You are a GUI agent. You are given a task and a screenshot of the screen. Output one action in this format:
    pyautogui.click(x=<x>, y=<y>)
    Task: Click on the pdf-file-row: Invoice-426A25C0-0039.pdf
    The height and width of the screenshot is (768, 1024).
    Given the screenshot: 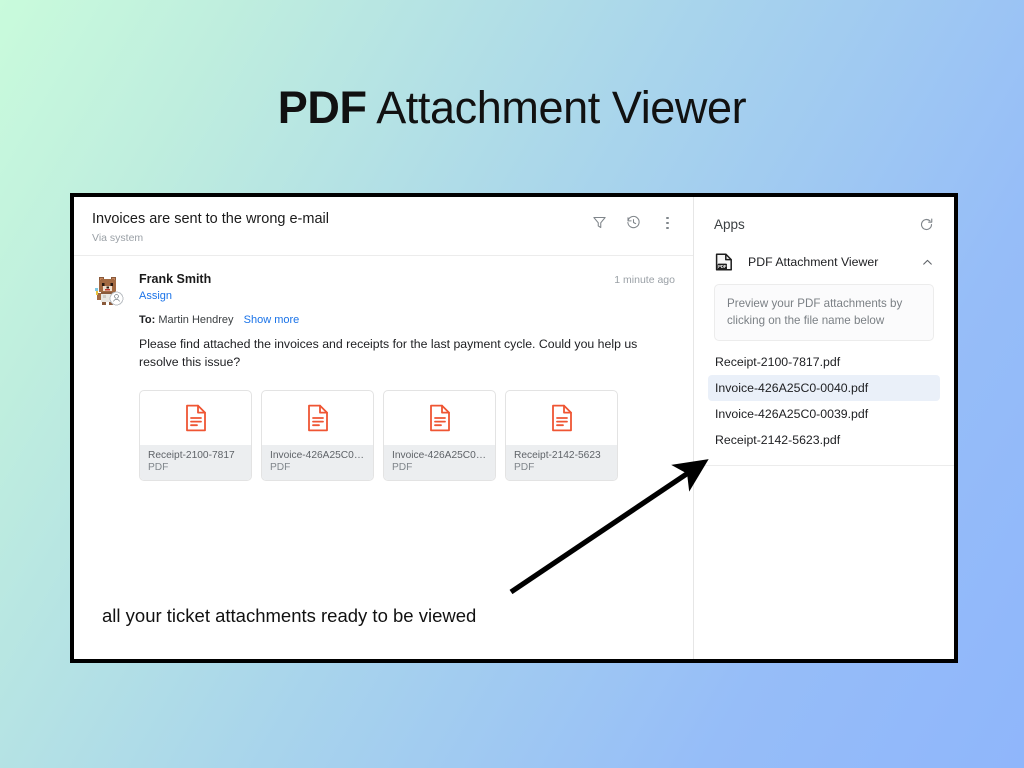 What is the action you would take?
    pyautogui.click(x=824, y=414)
    